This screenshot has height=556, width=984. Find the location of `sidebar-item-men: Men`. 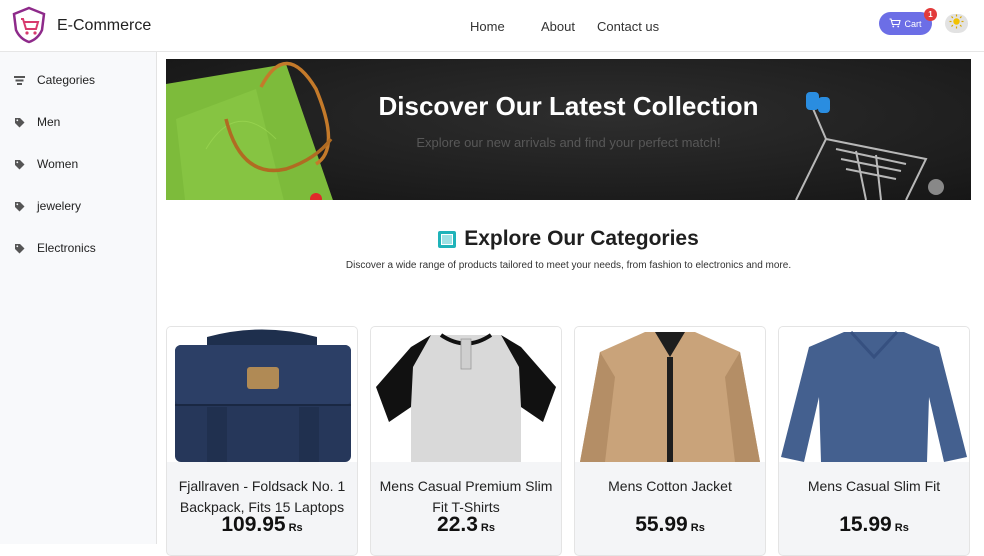

sidebar-item-men: Men is located at coordinates (36, 122).